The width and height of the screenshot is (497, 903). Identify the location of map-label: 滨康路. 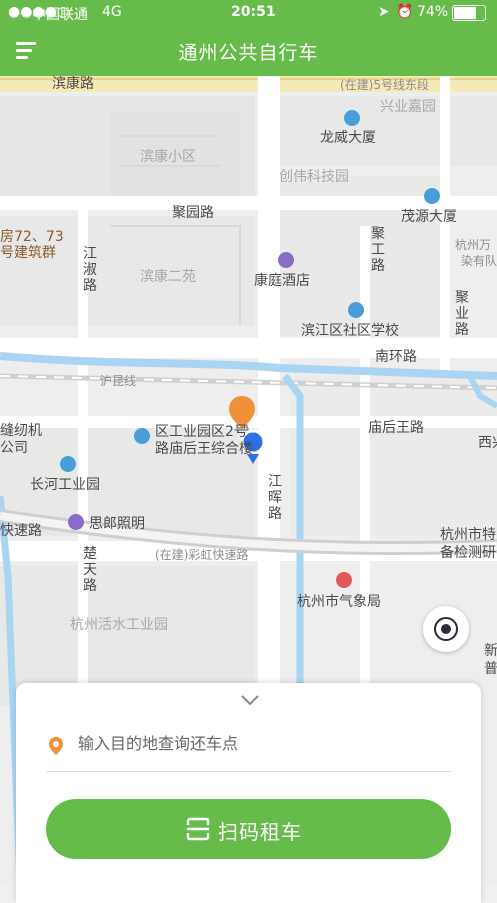
(73, 84).